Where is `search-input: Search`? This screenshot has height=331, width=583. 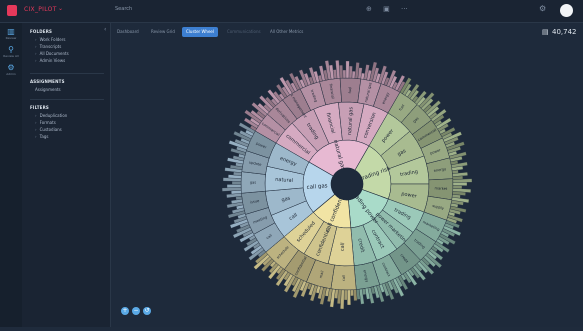 search-input: Search is located at coordinates (123, 9).